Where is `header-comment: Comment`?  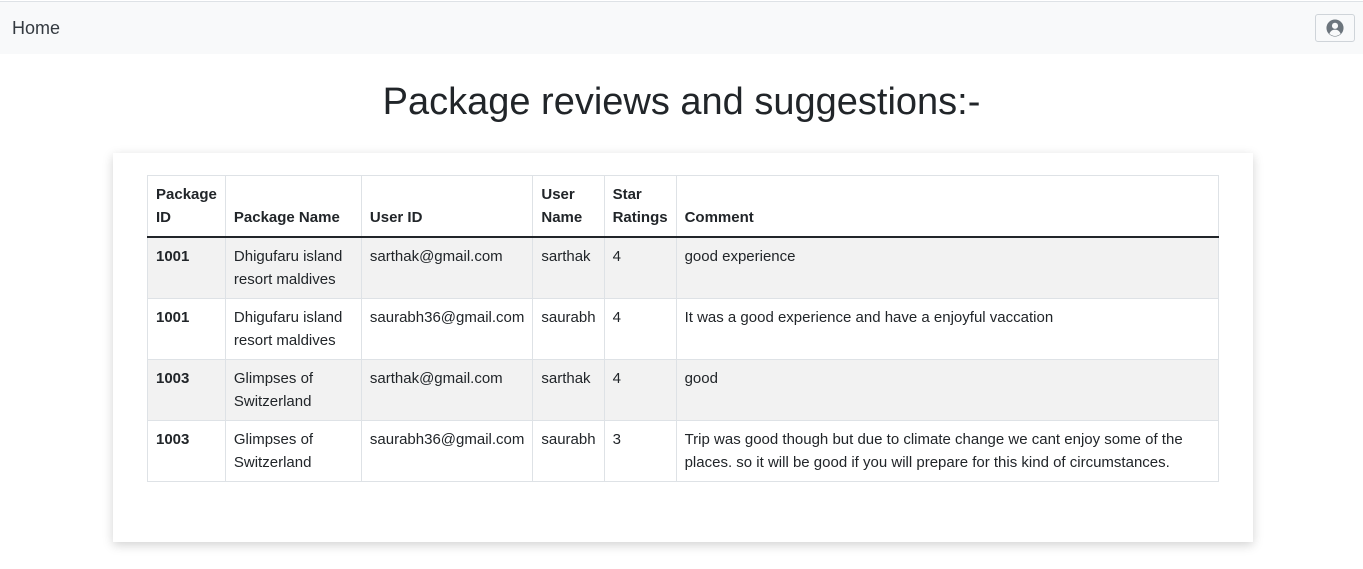 header-comment: Comment is located at coordinates (947, 206).